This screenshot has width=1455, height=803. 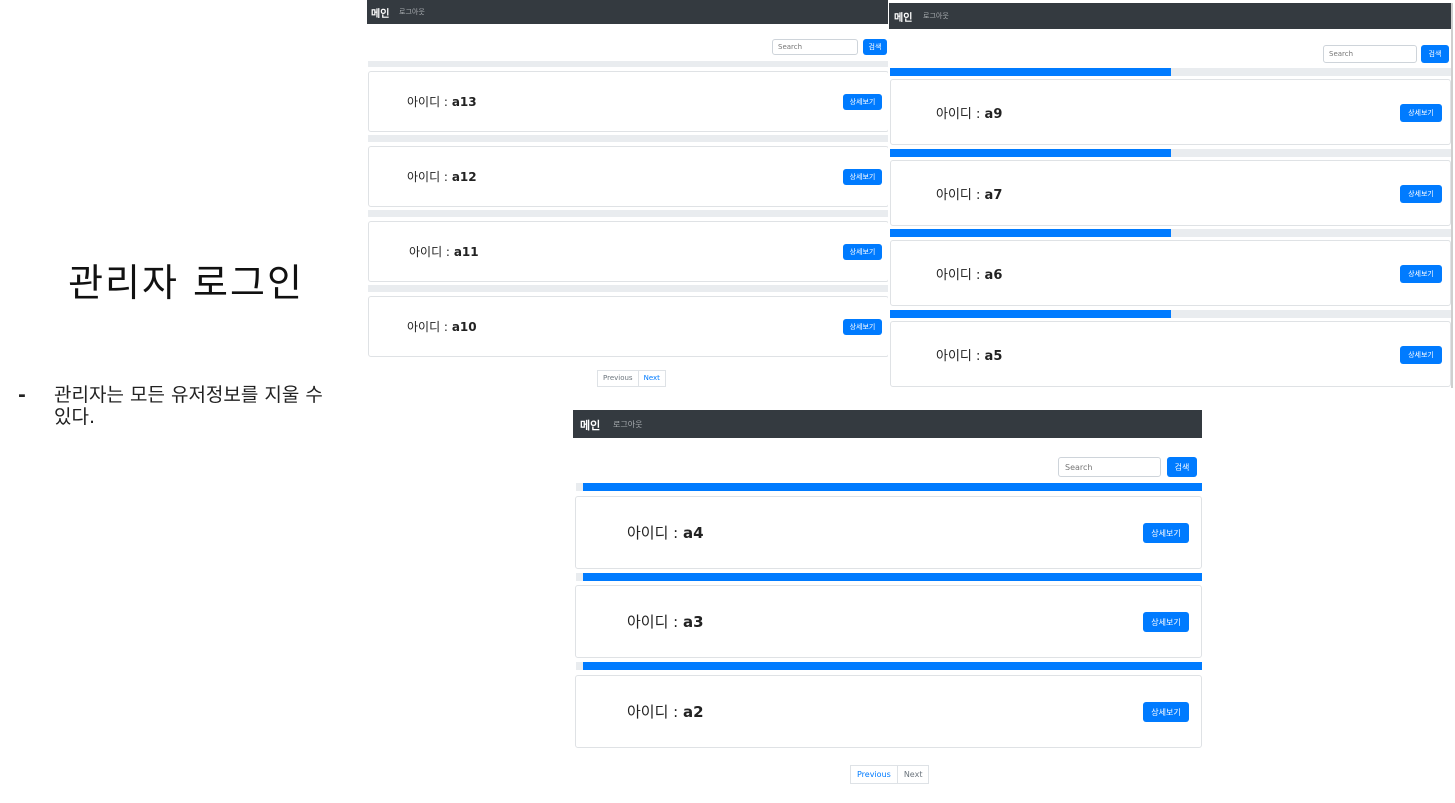 I want to click on user-id-text: 아이디 : a12, so click(x=442, y=176).